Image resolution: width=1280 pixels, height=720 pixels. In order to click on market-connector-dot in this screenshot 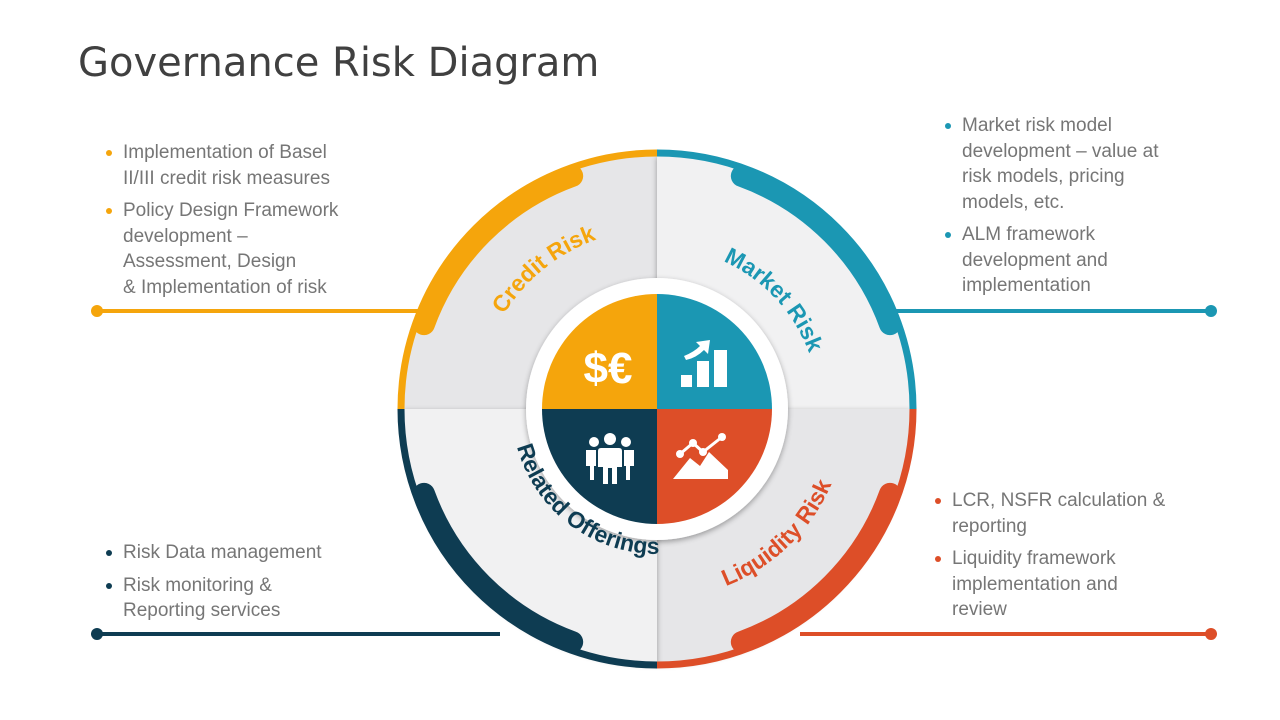, I will do `click(1211, 311)`.